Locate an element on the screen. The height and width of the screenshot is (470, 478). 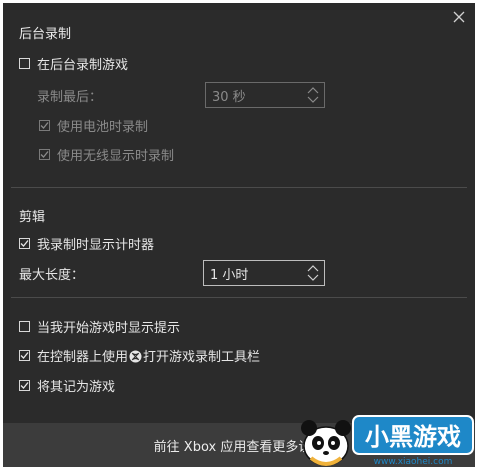
use-battery-label: 使用电池时录制 is located at coordinates (103, 127).